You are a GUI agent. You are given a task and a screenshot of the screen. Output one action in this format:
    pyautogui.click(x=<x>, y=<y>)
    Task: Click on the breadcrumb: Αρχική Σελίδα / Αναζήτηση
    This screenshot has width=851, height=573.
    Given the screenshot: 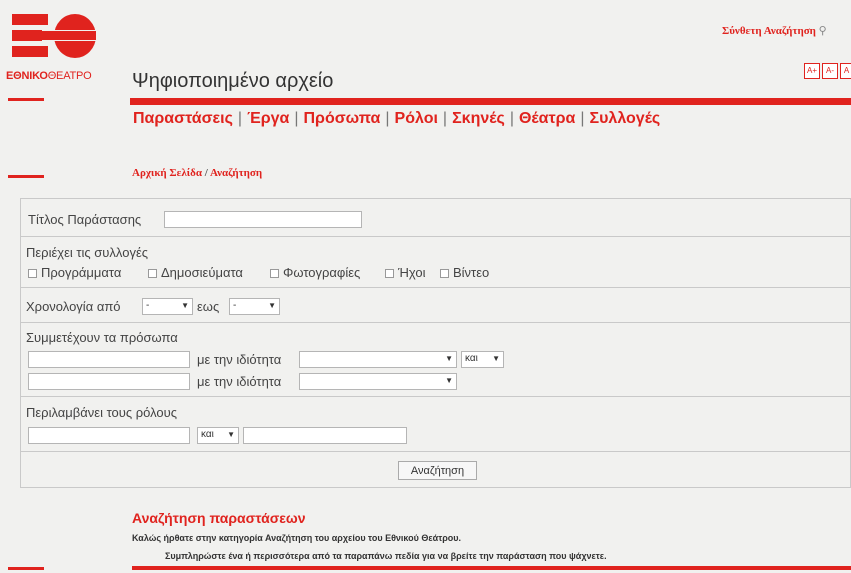 What is the action you would take?
    pyautogui.click(x=197, y=173)
    